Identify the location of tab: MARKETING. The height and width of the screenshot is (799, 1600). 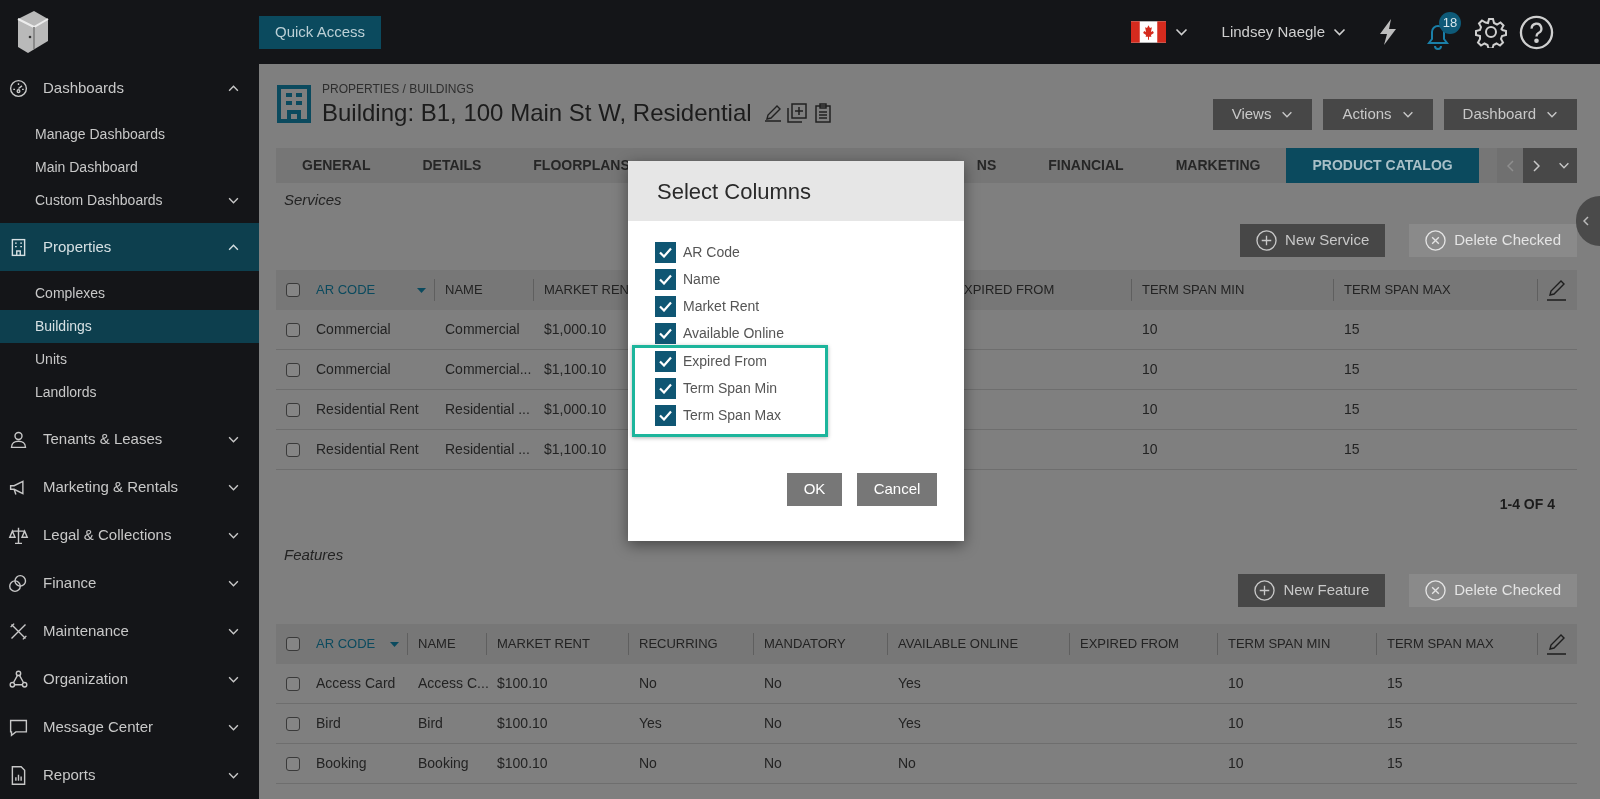
(1218, 165).